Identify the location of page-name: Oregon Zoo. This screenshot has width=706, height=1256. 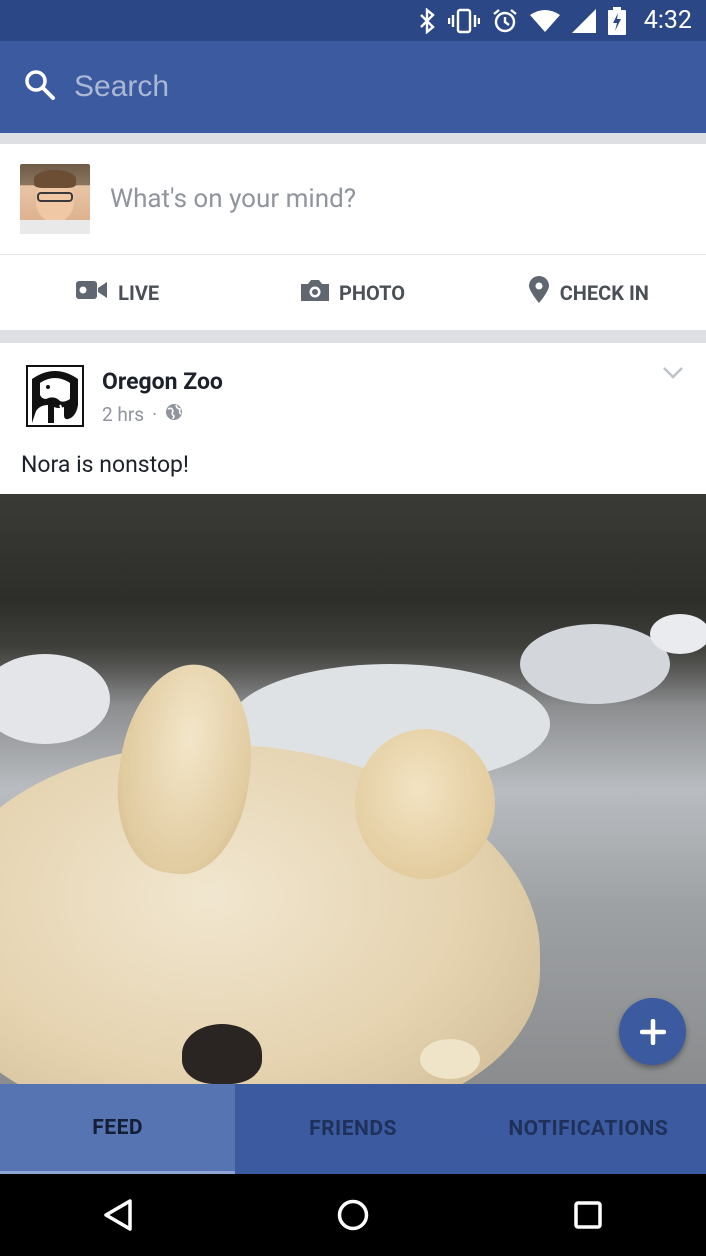
(162, 381).